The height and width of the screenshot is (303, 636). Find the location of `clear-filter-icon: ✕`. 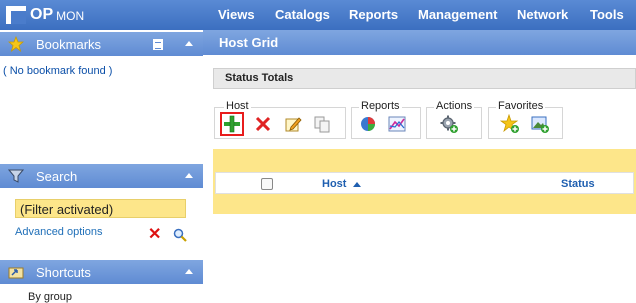

clear-filter-icon: ✕ is located at coordinates (154, 235).